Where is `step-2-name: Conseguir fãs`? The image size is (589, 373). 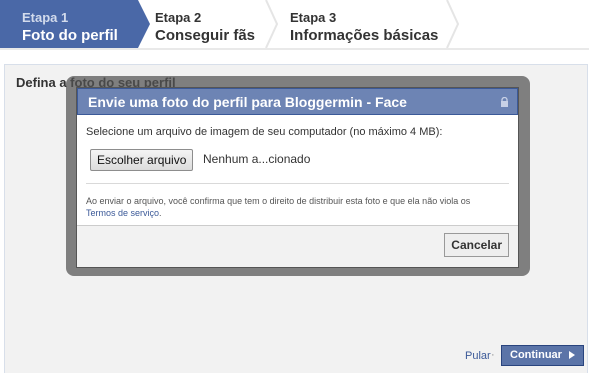
step-2-name: Conseguir fãs is located at coordinates (205, 35).